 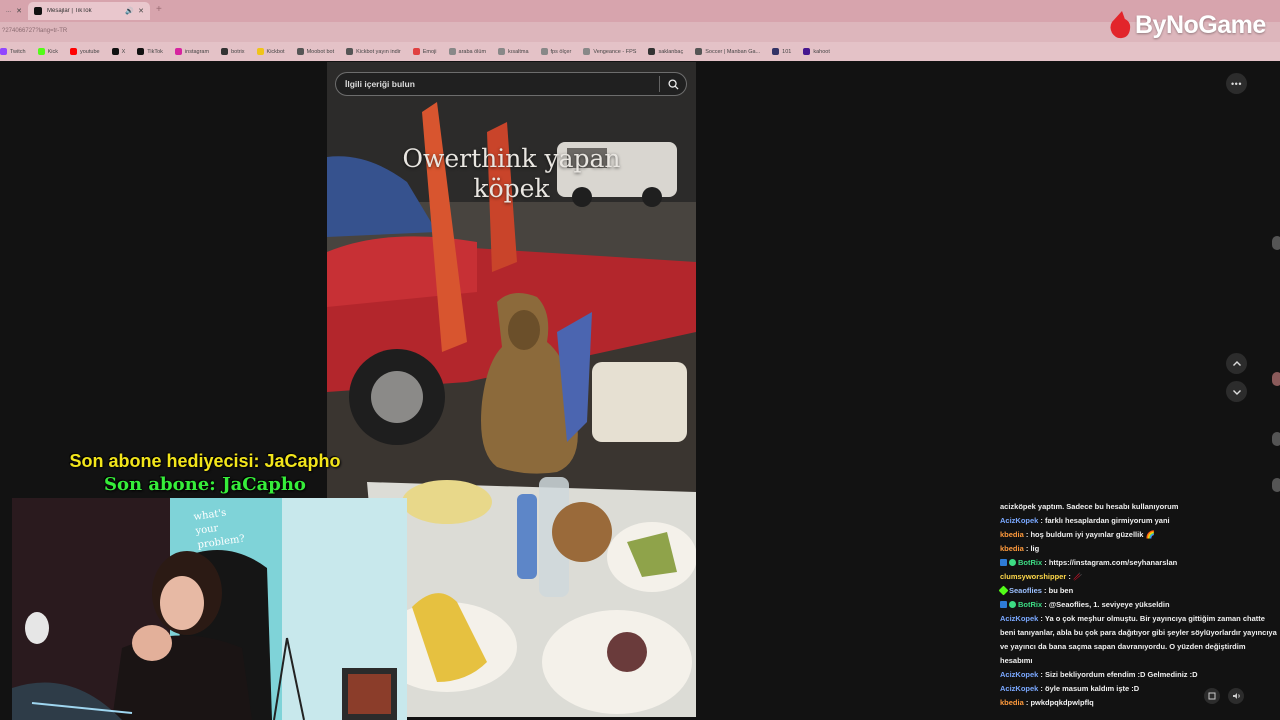 What do you see at coordinates (205, 484) in the screenshot?
I see `last-subscriber-text: Son abone: JaCapho` at bounding box center [205, 484].